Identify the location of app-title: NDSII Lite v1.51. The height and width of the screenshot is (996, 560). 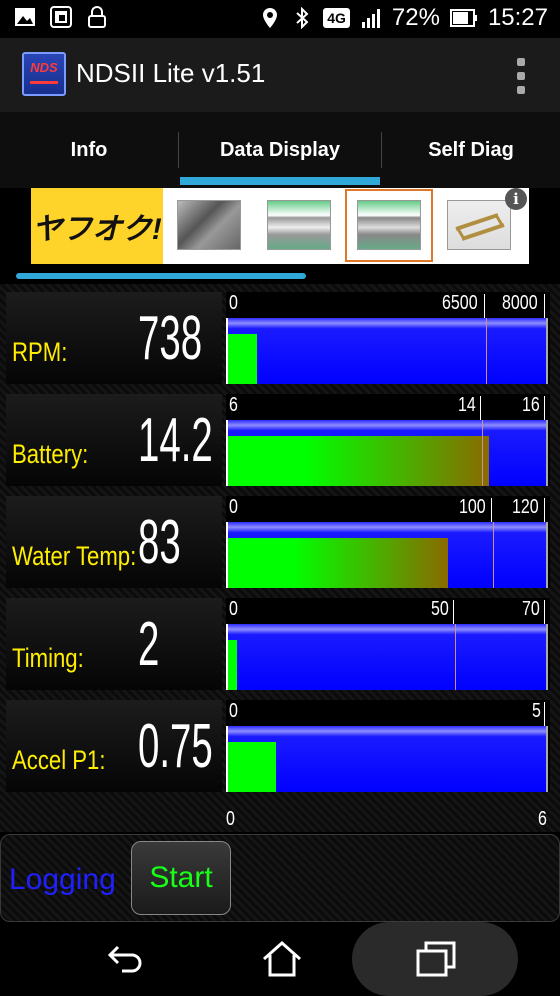
(171, 73).